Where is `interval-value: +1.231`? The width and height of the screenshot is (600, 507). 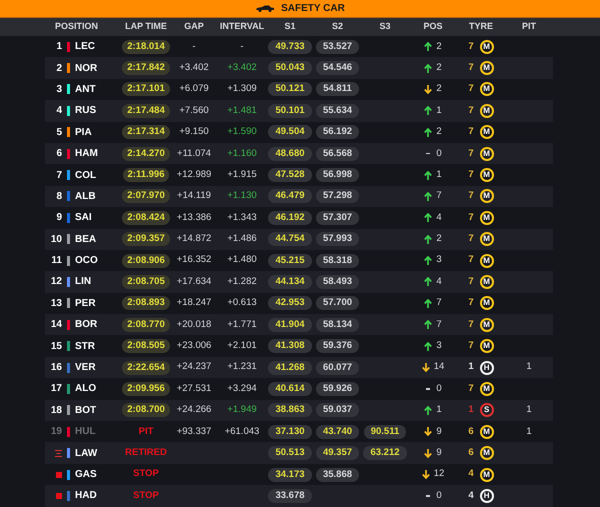 interval-value: +1.231 is located at coordinates (242, 367).